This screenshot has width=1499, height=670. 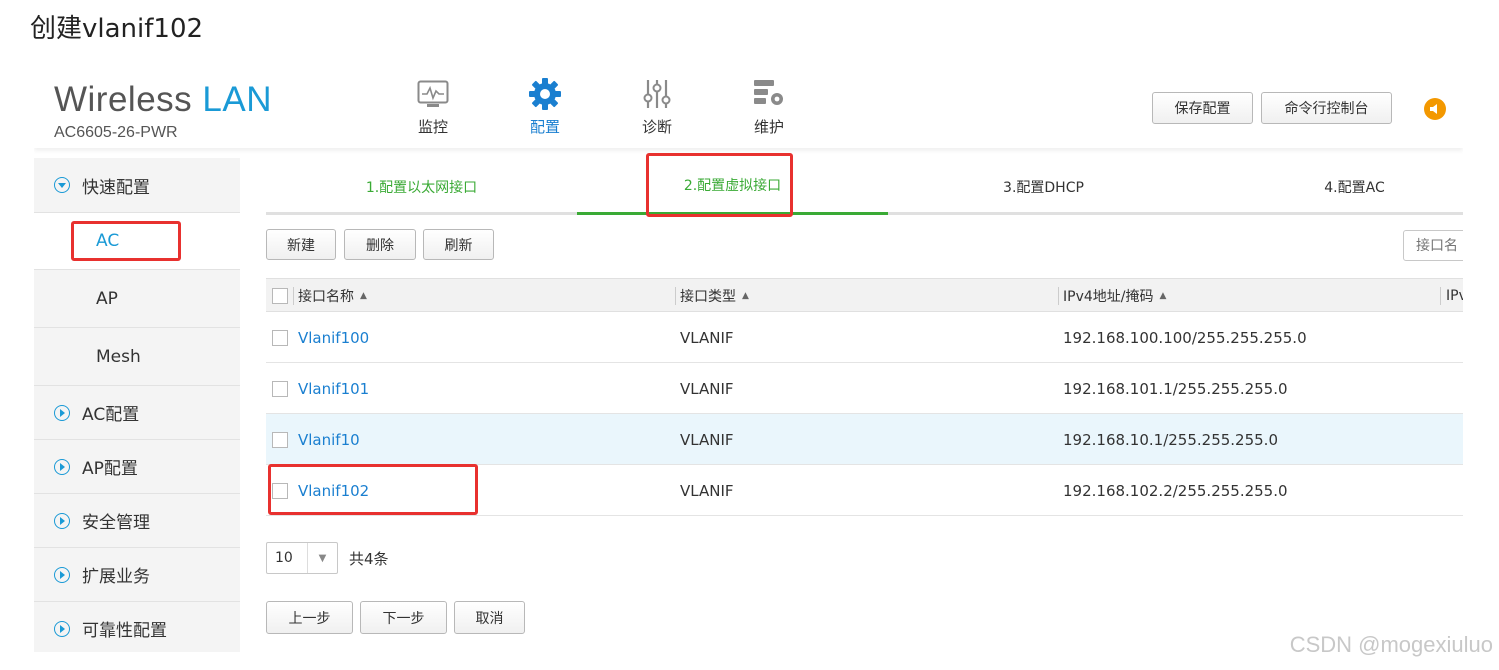 What do you see at coordinates (545, 94) in the screenshot?
I see `gear-icon` at bounding box center [545, 94].